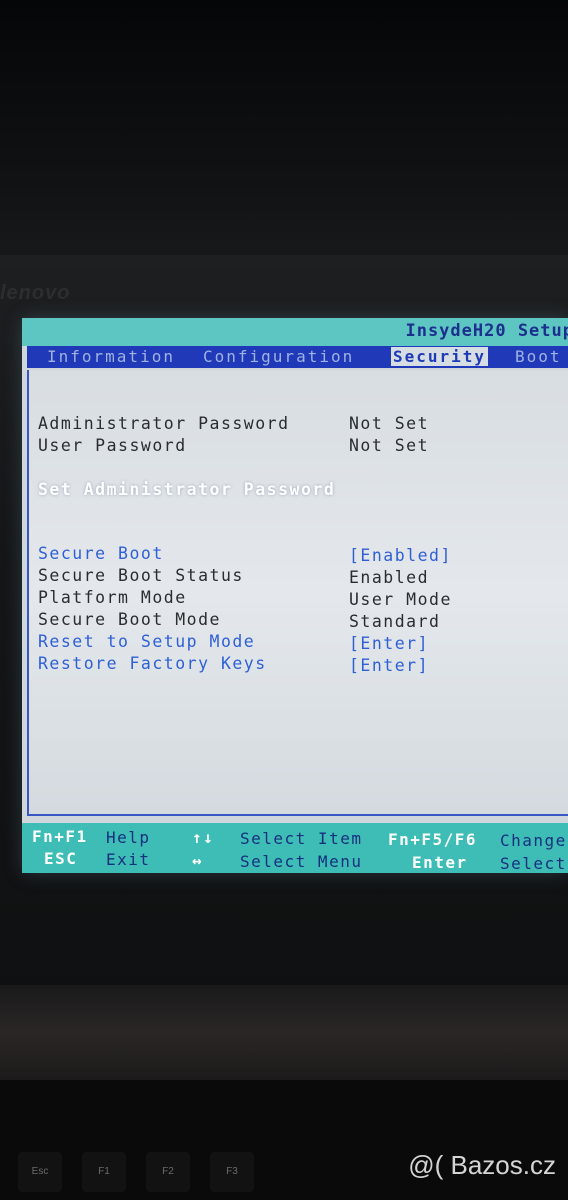 The height and width of the screenshot is (1200, 568). Describe the element at coordinates (486, 331) in the screenshot. I see `bios-title: InsydeH20 Setup` at that location.